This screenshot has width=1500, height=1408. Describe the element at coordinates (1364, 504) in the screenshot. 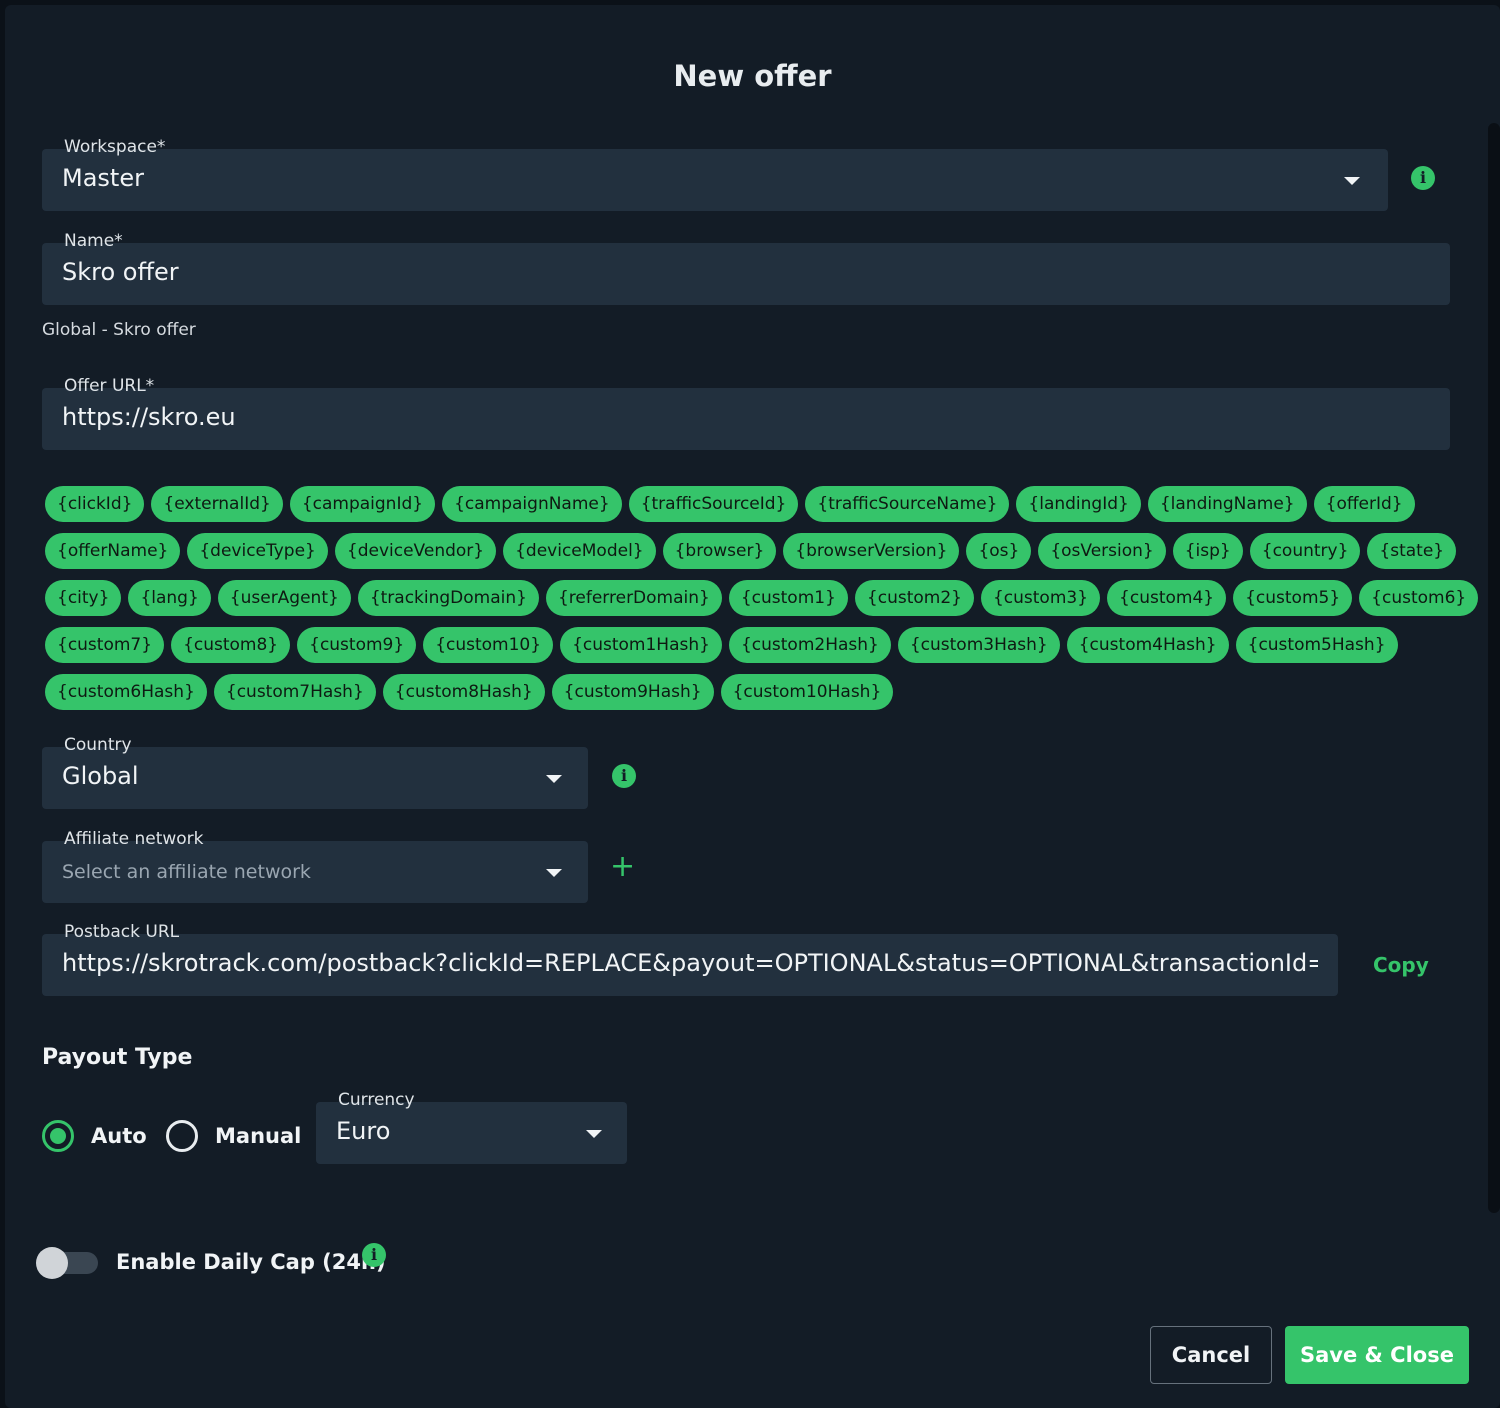

I see `token-chip: {offerId}` at that location.